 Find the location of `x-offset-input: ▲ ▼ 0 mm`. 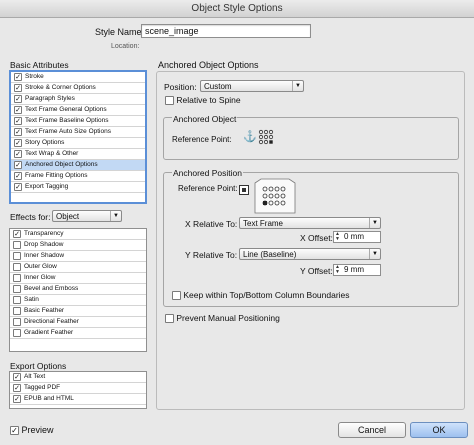

x-offset-input: ▲ ▼ 0 mm is located at coordinates (357, 237).